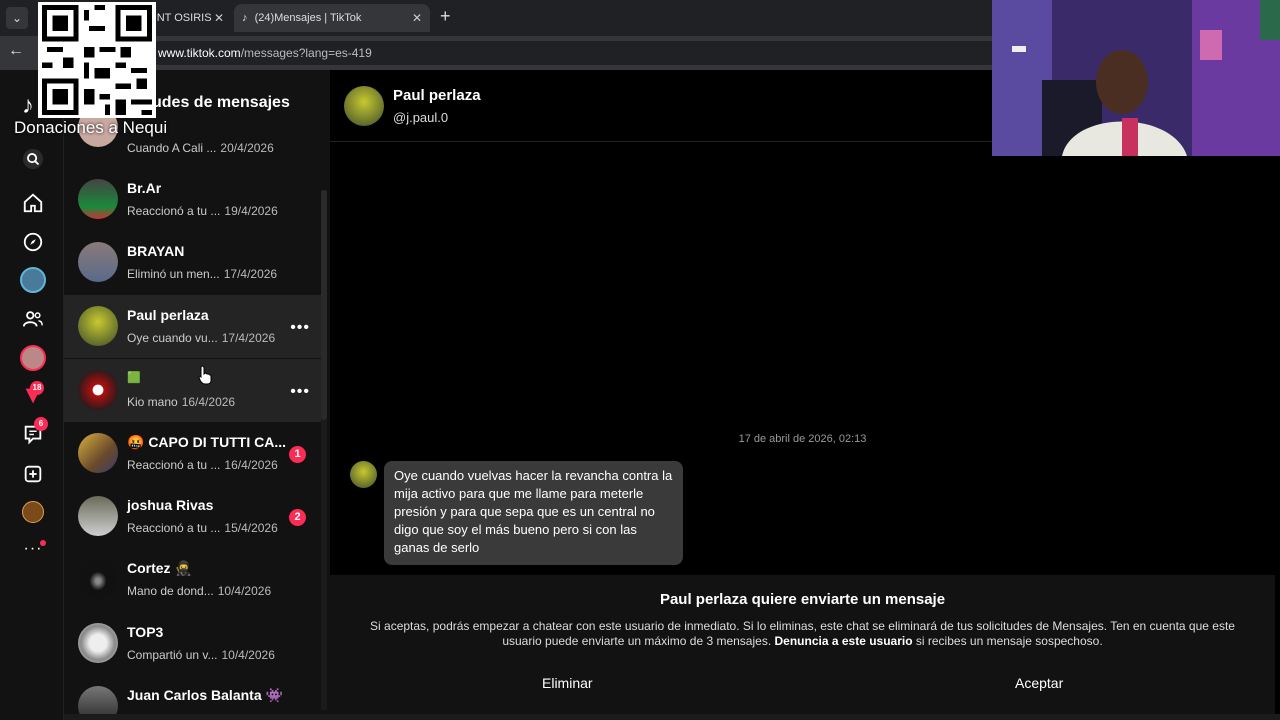 This screenshot has height=720, width=1280. Describe the element at coordinates (28, 105) in the screenshot. I see `tiktok-logo: ♪` at that location.